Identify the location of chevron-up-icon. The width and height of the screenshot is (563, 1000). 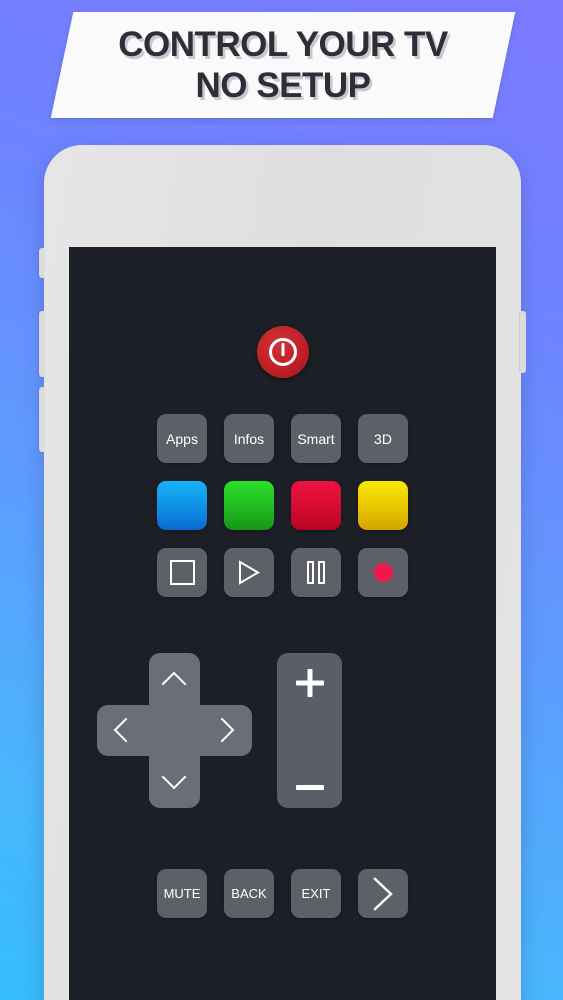
(174, 678).